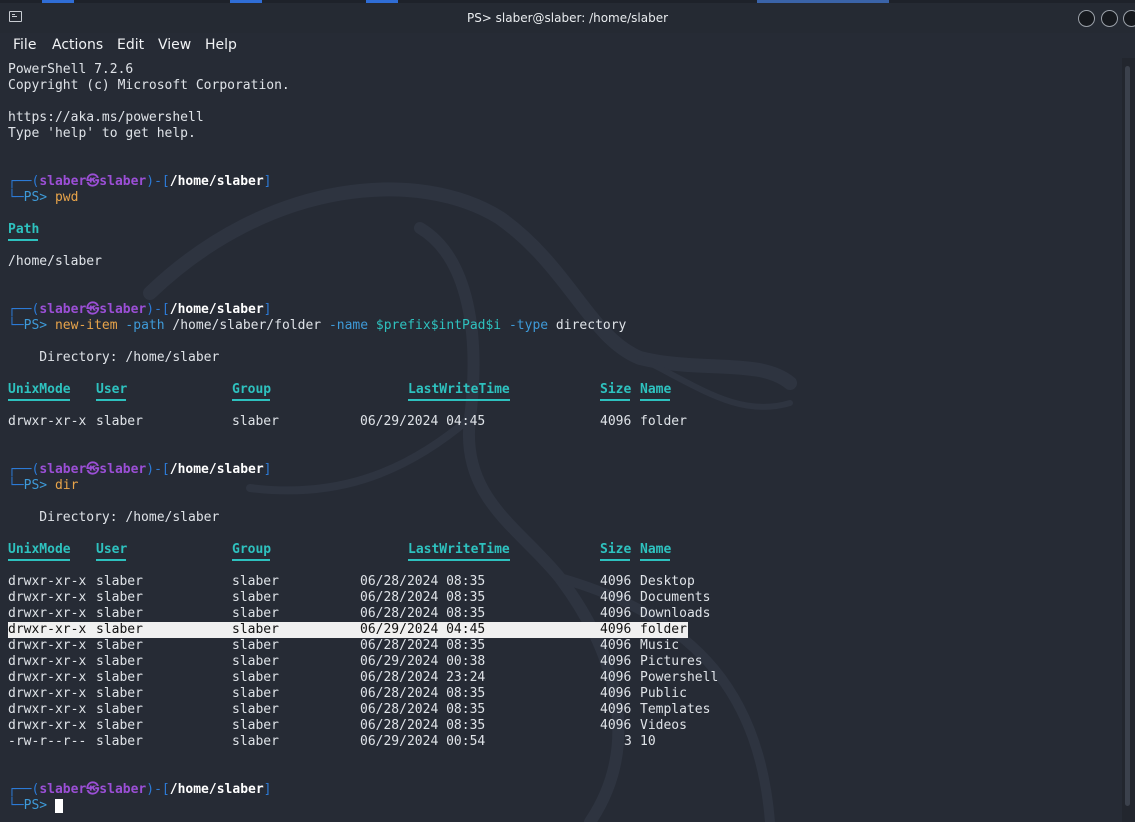 Image resolution: width=1135 pixels, height=822 pixels. Describe the element at coordinates (423, 661) in the screenshot. I see `table-cell: 06/29/2024 00:38` at that location.